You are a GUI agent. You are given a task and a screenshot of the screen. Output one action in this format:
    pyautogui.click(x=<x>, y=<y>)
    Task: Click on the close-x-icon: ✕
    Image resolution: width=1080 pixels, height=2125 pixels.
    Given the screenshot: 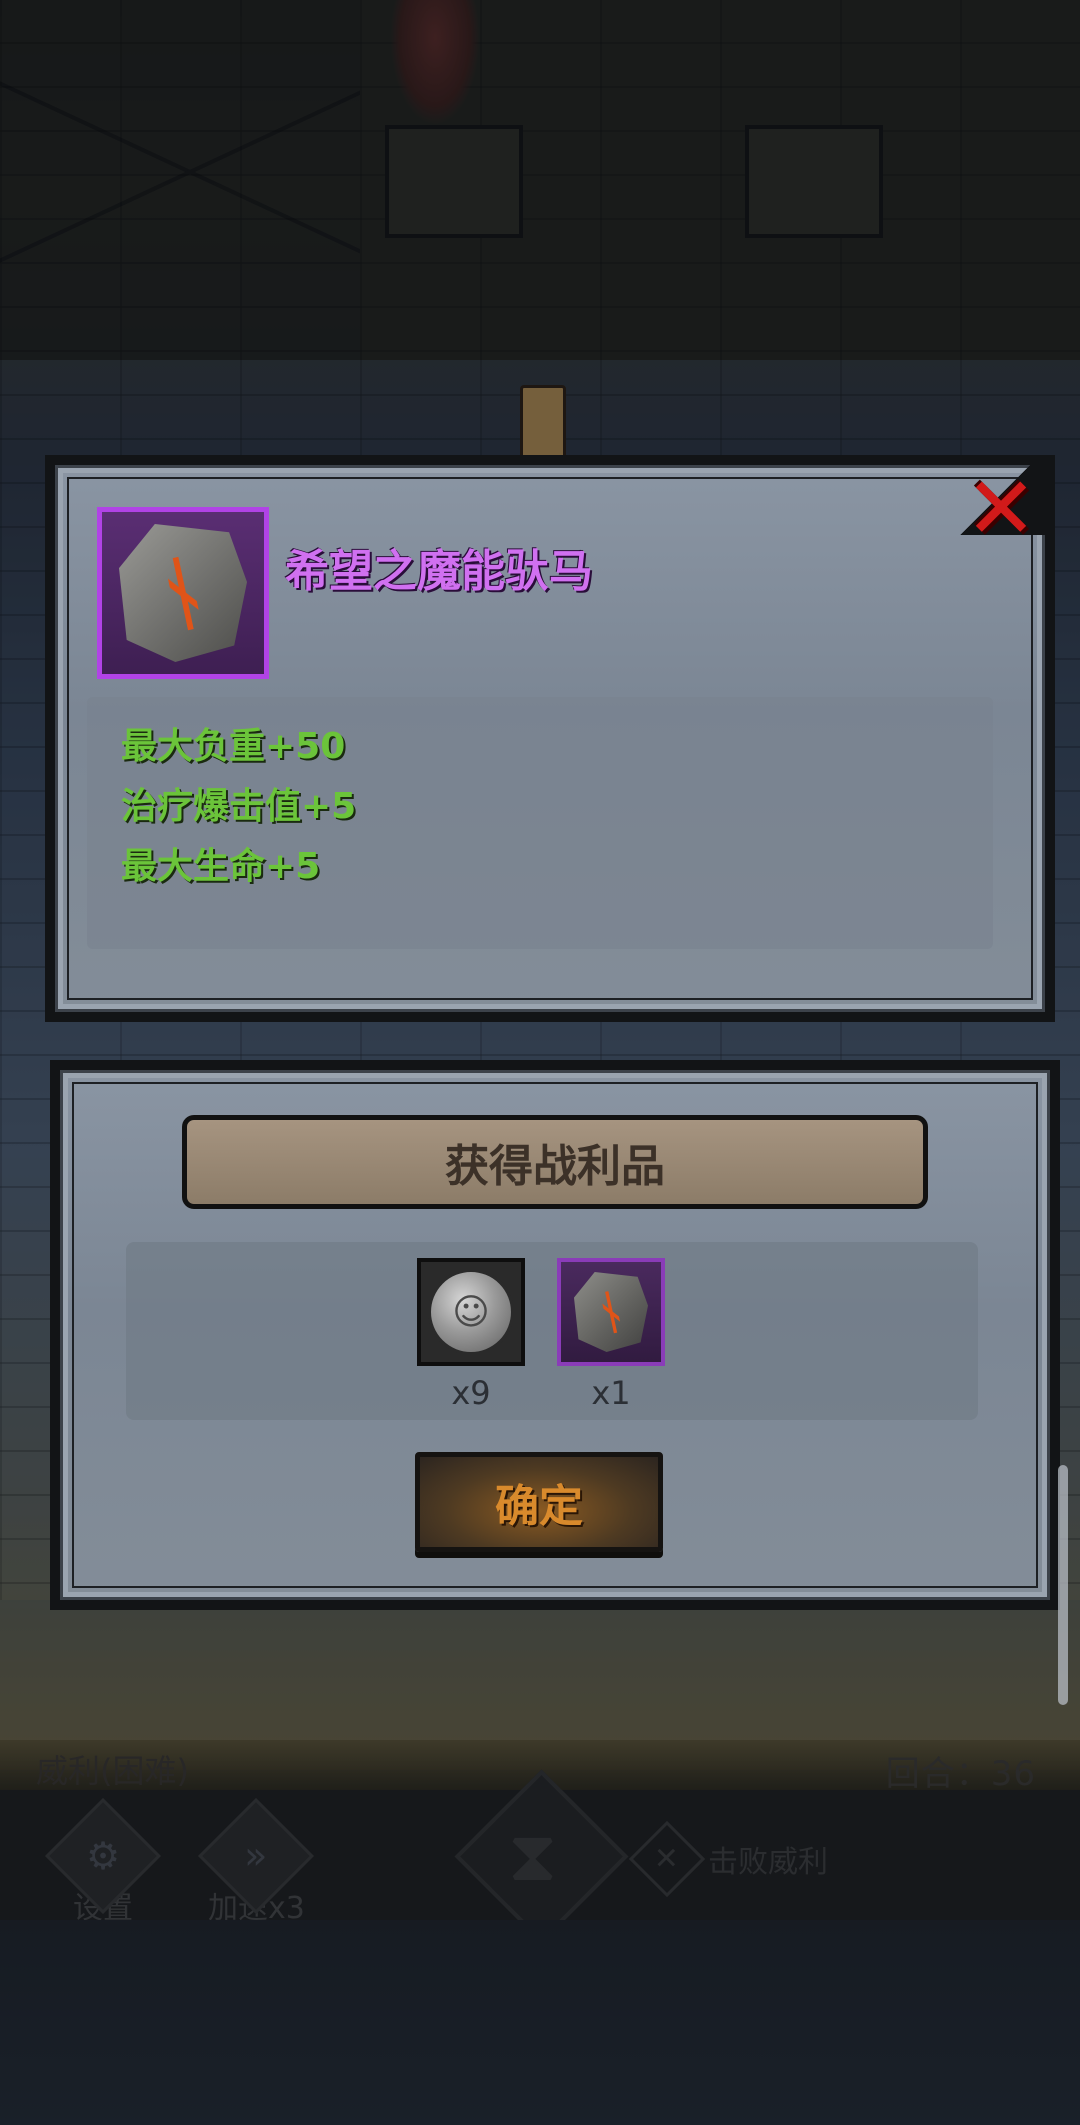 What is the action you would take?
    pyautogui.click(x=1001, y=509)
    